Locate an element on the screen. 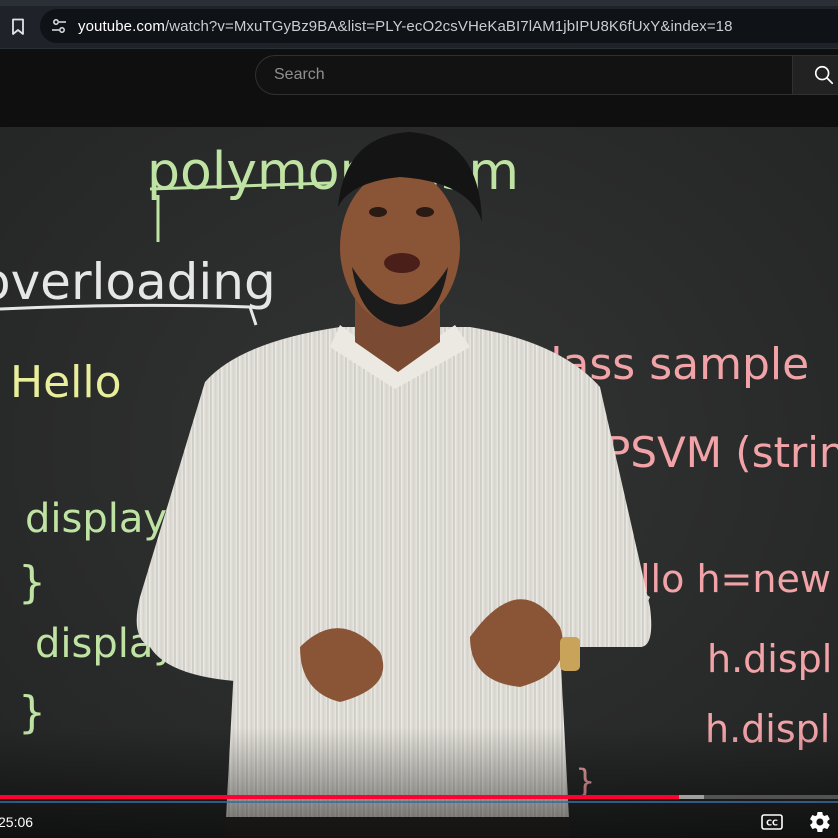 This screenshot has width=838, height=838. chalk-text-hello-new: llo h=new is located at coordinates (735, 579).